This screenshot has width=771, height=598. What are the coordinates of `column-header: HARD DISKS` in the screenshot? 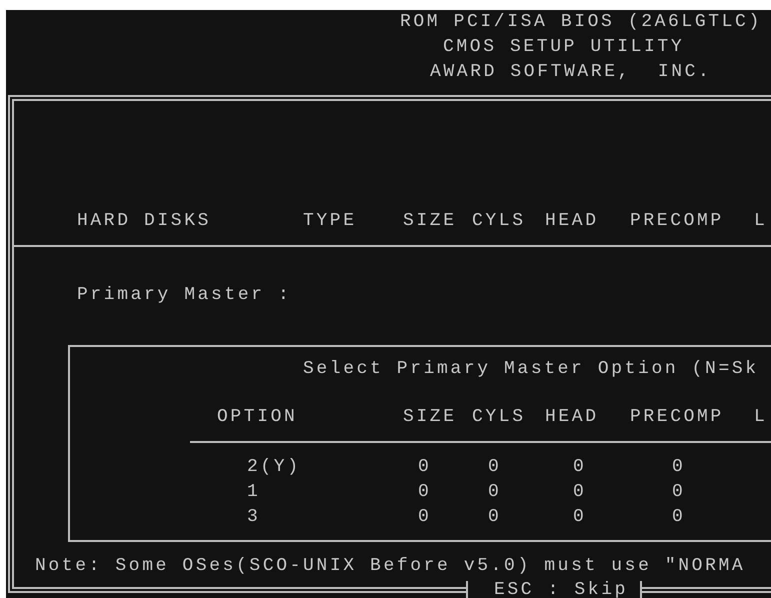 It's located at (144, 221).